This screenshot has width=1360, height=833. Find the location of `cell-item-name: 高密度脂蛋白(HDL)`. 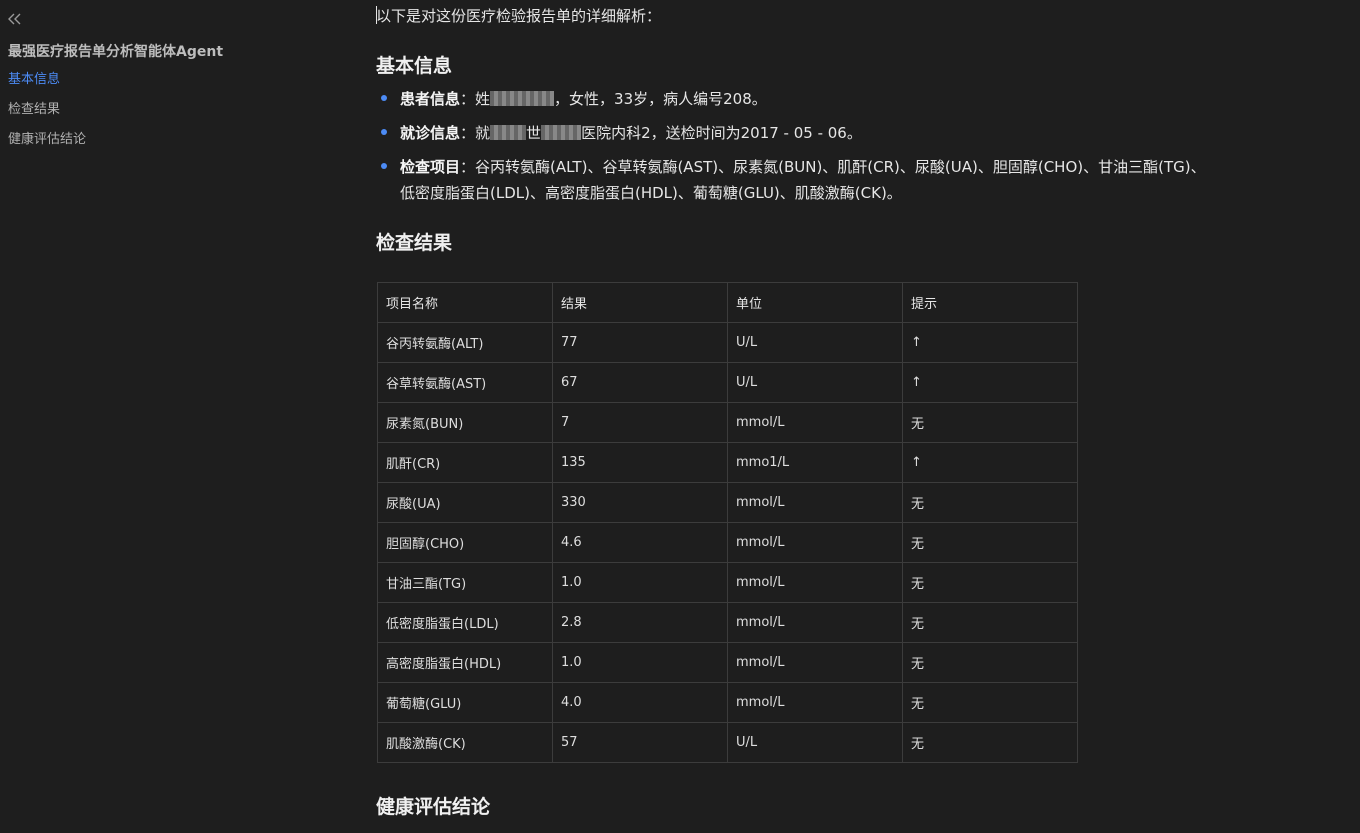

cell-item-name: 高密度脂蛋白(HDL) is located at coordinates (465, 662).